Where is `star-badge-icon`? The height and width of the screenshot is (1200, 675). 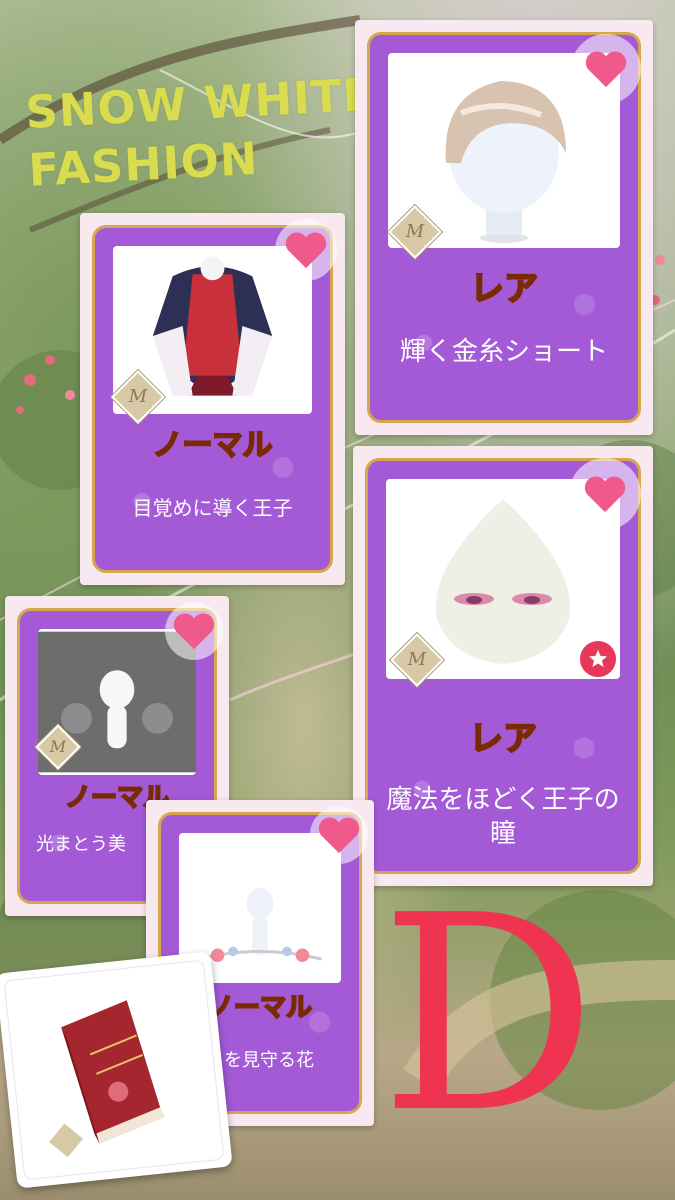 star-badge-icon is located at coordinates (598, 659).